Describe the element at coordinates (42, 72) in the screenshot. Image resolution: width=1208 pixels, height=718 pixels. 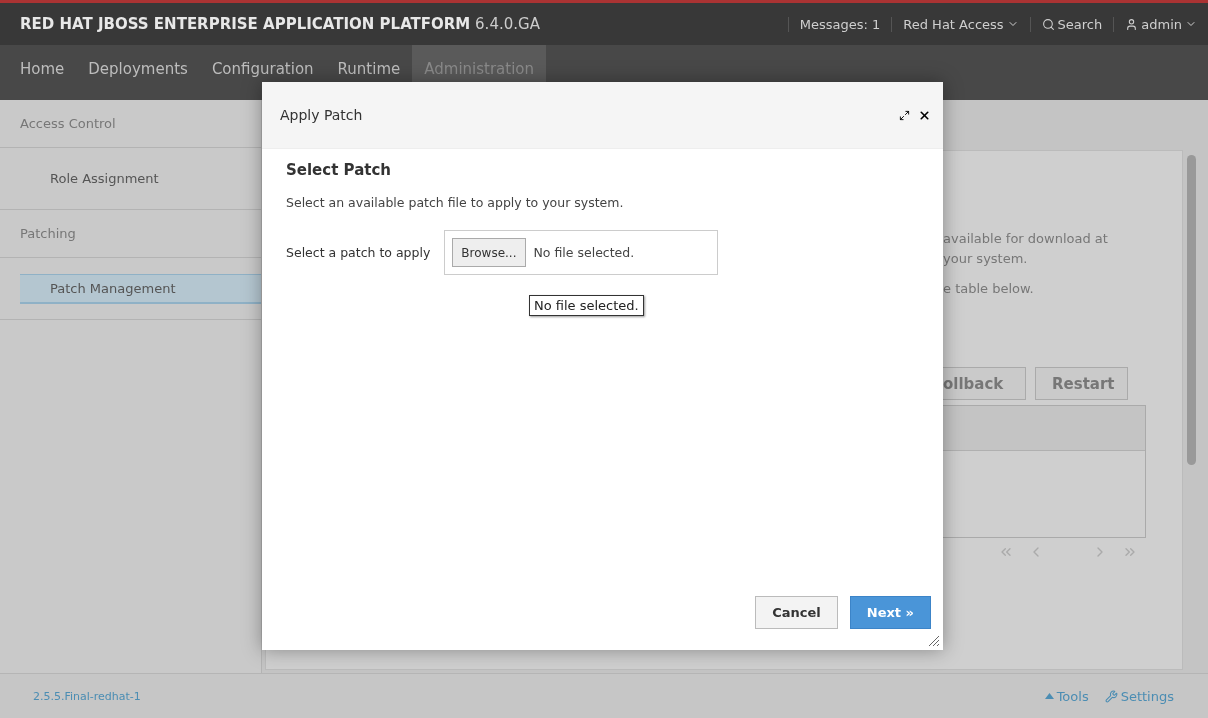
I see `nav-tab: Home` at that location.